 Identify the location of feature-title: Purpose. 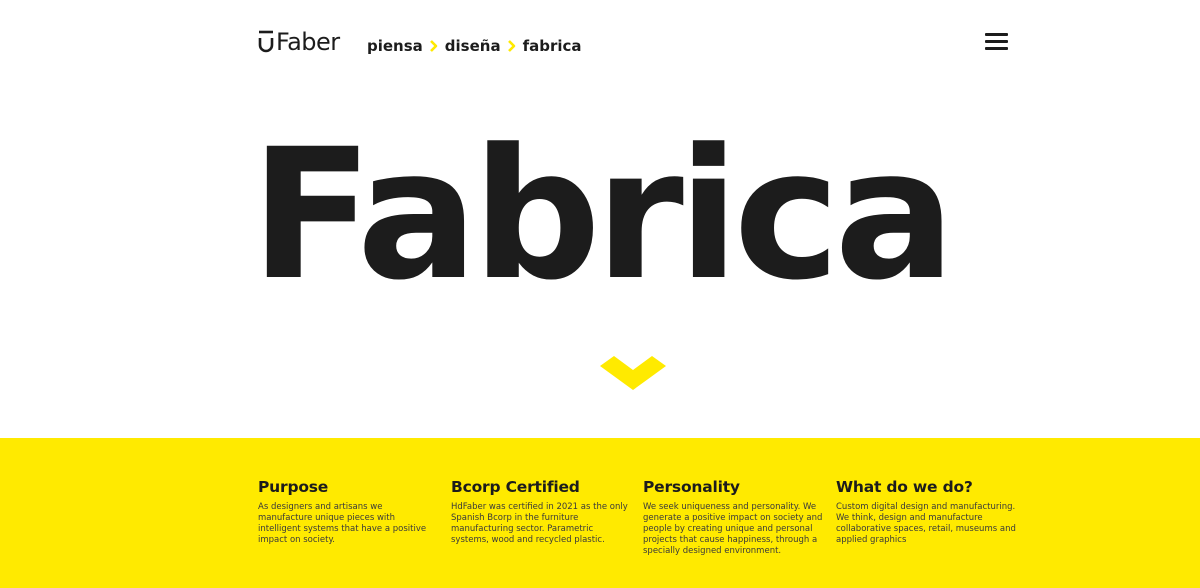
(293, 487).